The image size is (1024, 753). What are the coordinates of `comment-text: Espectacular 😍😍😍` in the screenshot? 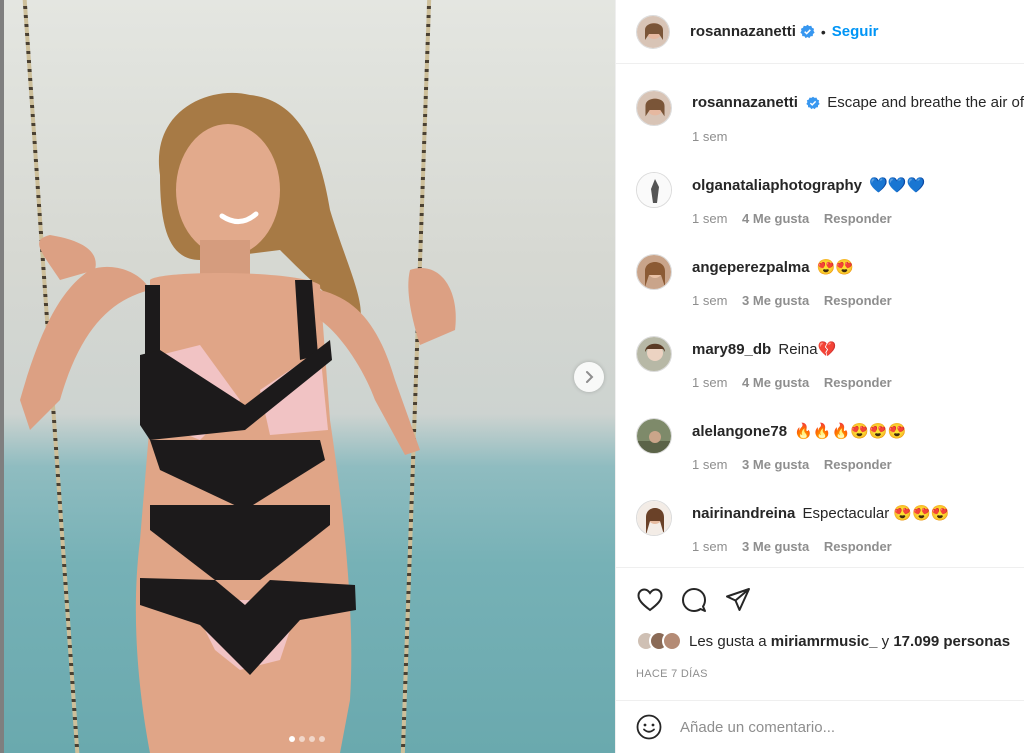 It's located at (876, 513).